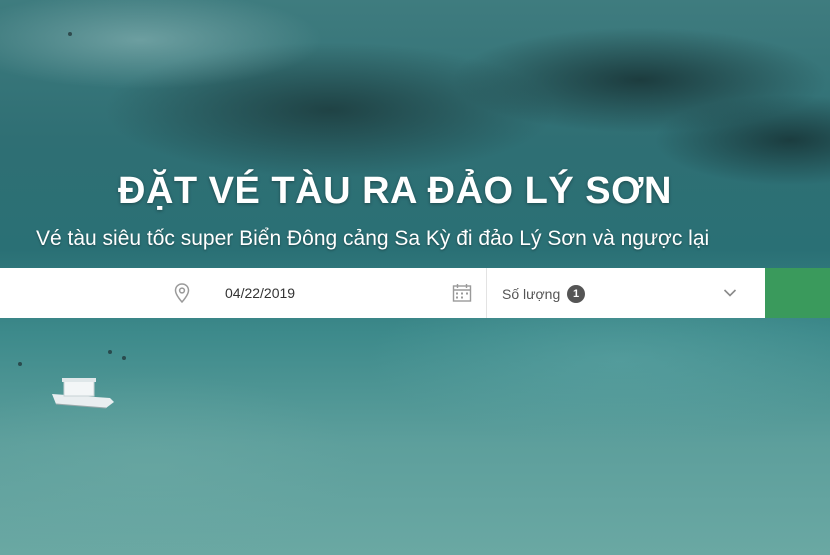 The width and height of the screenshot is (830, 555). What do you see at coordinates (348, 293) in the screenshot?
I see `date-picker-field: 04/22/2019` at bounding box center [348, 293].